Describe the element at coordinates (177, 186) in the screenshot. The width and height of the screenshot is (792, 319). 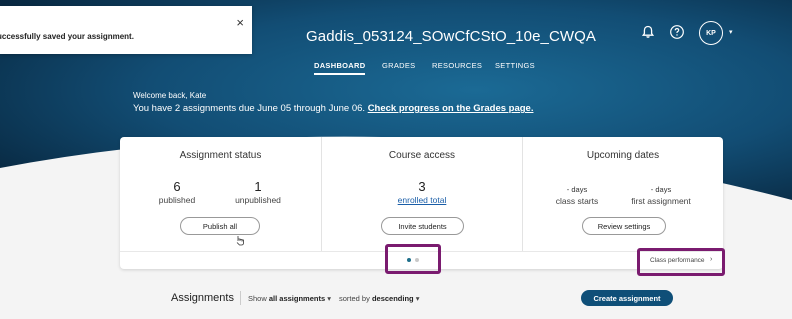
I see `published-count: 6` at that location.